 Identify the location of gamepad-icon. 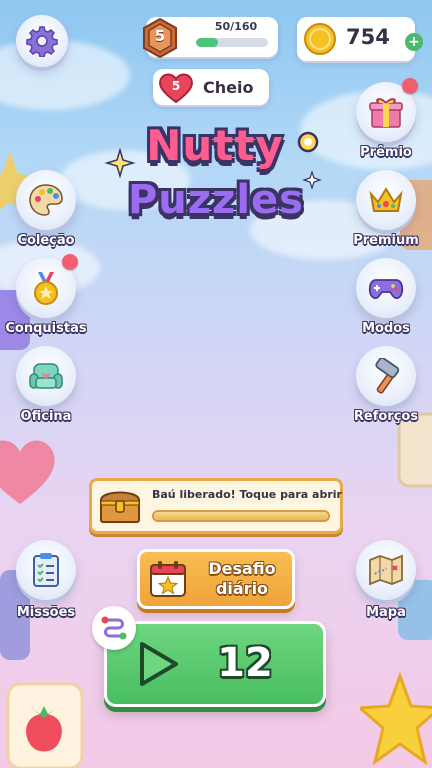
(386, 289).